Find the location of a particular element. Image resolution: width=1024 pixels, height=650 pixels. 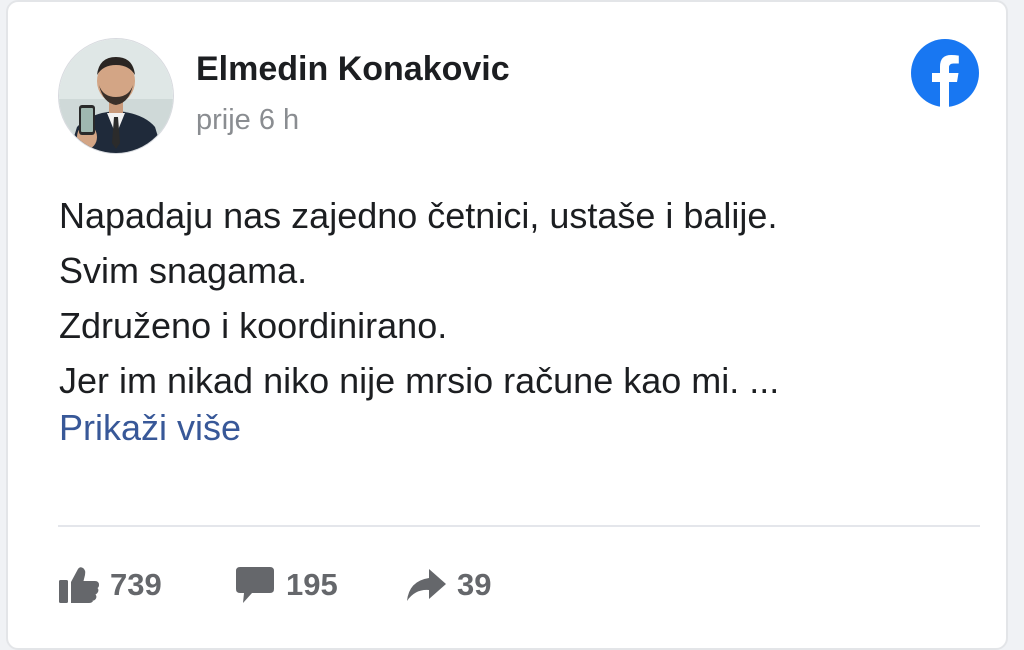

share-button: 39 is located at coordinates (448, 585).